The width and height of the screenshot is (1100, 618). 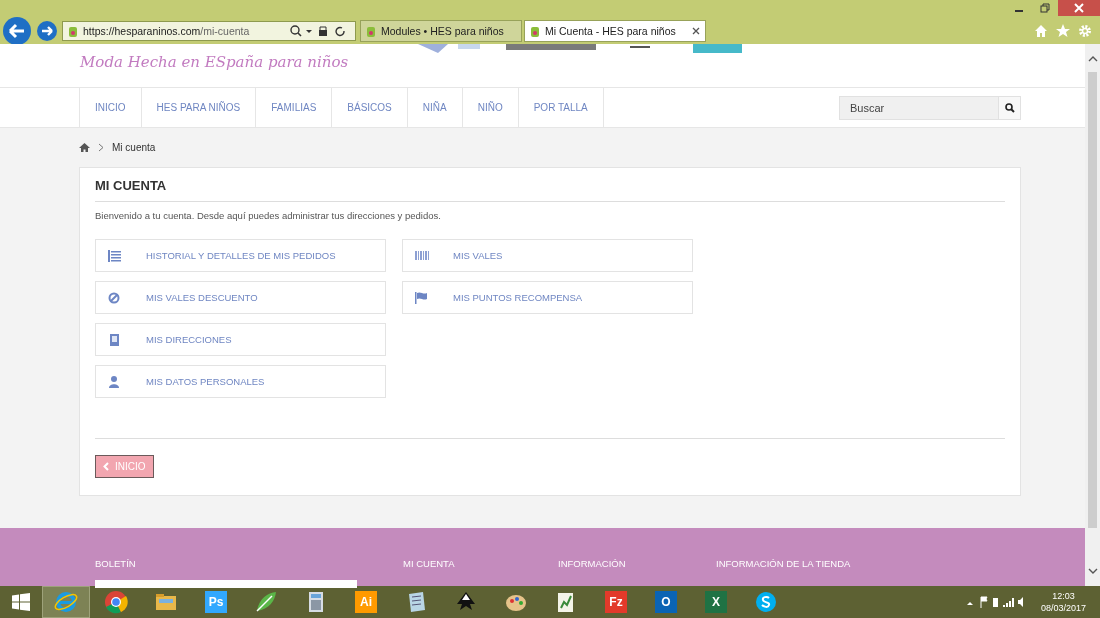 What do you see at coordinates (47, 30) in the screenshot?
I see `forward-button` at bounding box center [47, 30].